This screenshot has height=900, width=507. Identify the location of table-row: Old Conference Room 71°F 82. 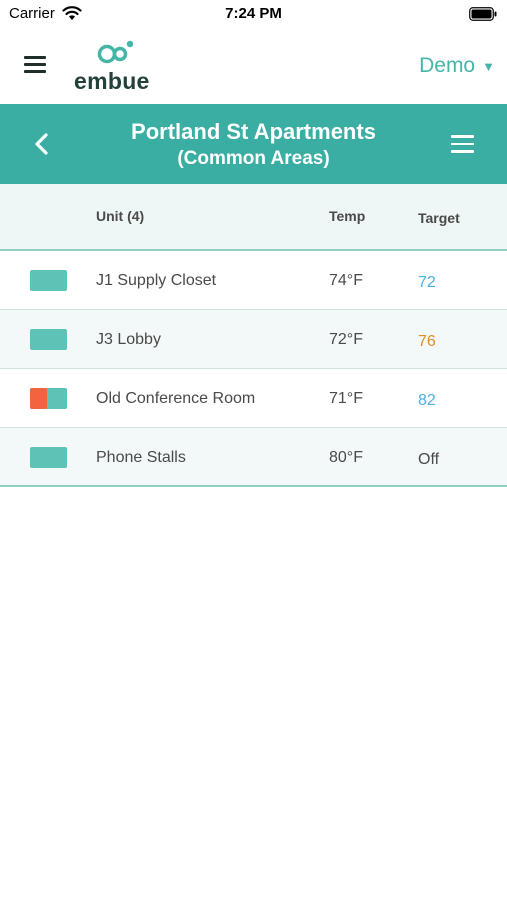
(253, 398).